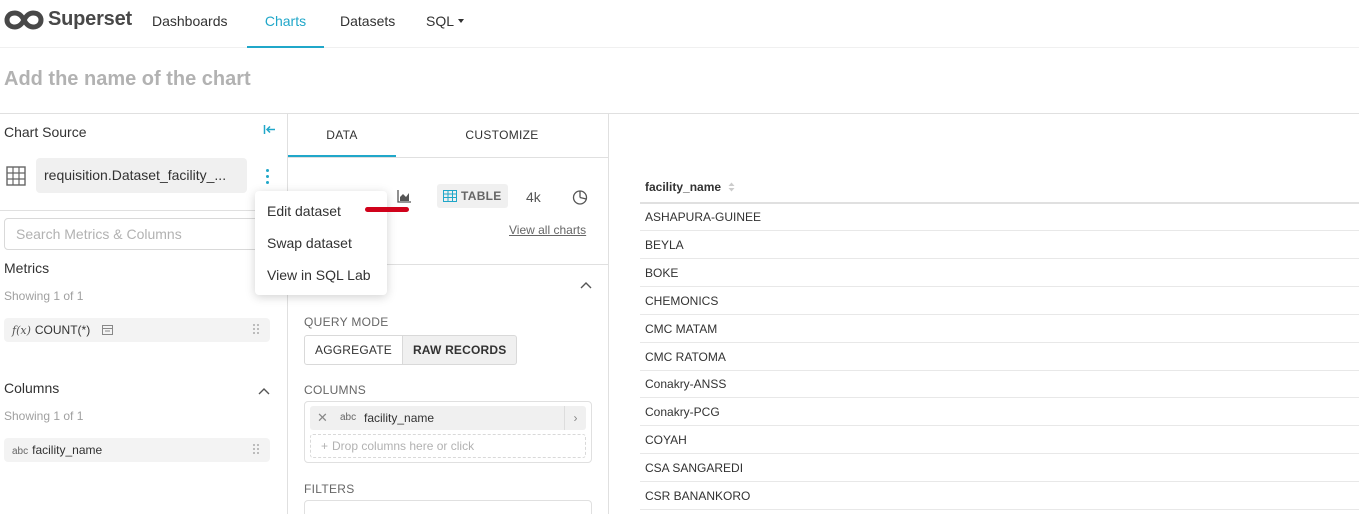 The height and width of the screenshot is (514, 1359). Describe the element at coordinates (24, 19) in the screenshot. I see `superset-logo-icon` at that location.